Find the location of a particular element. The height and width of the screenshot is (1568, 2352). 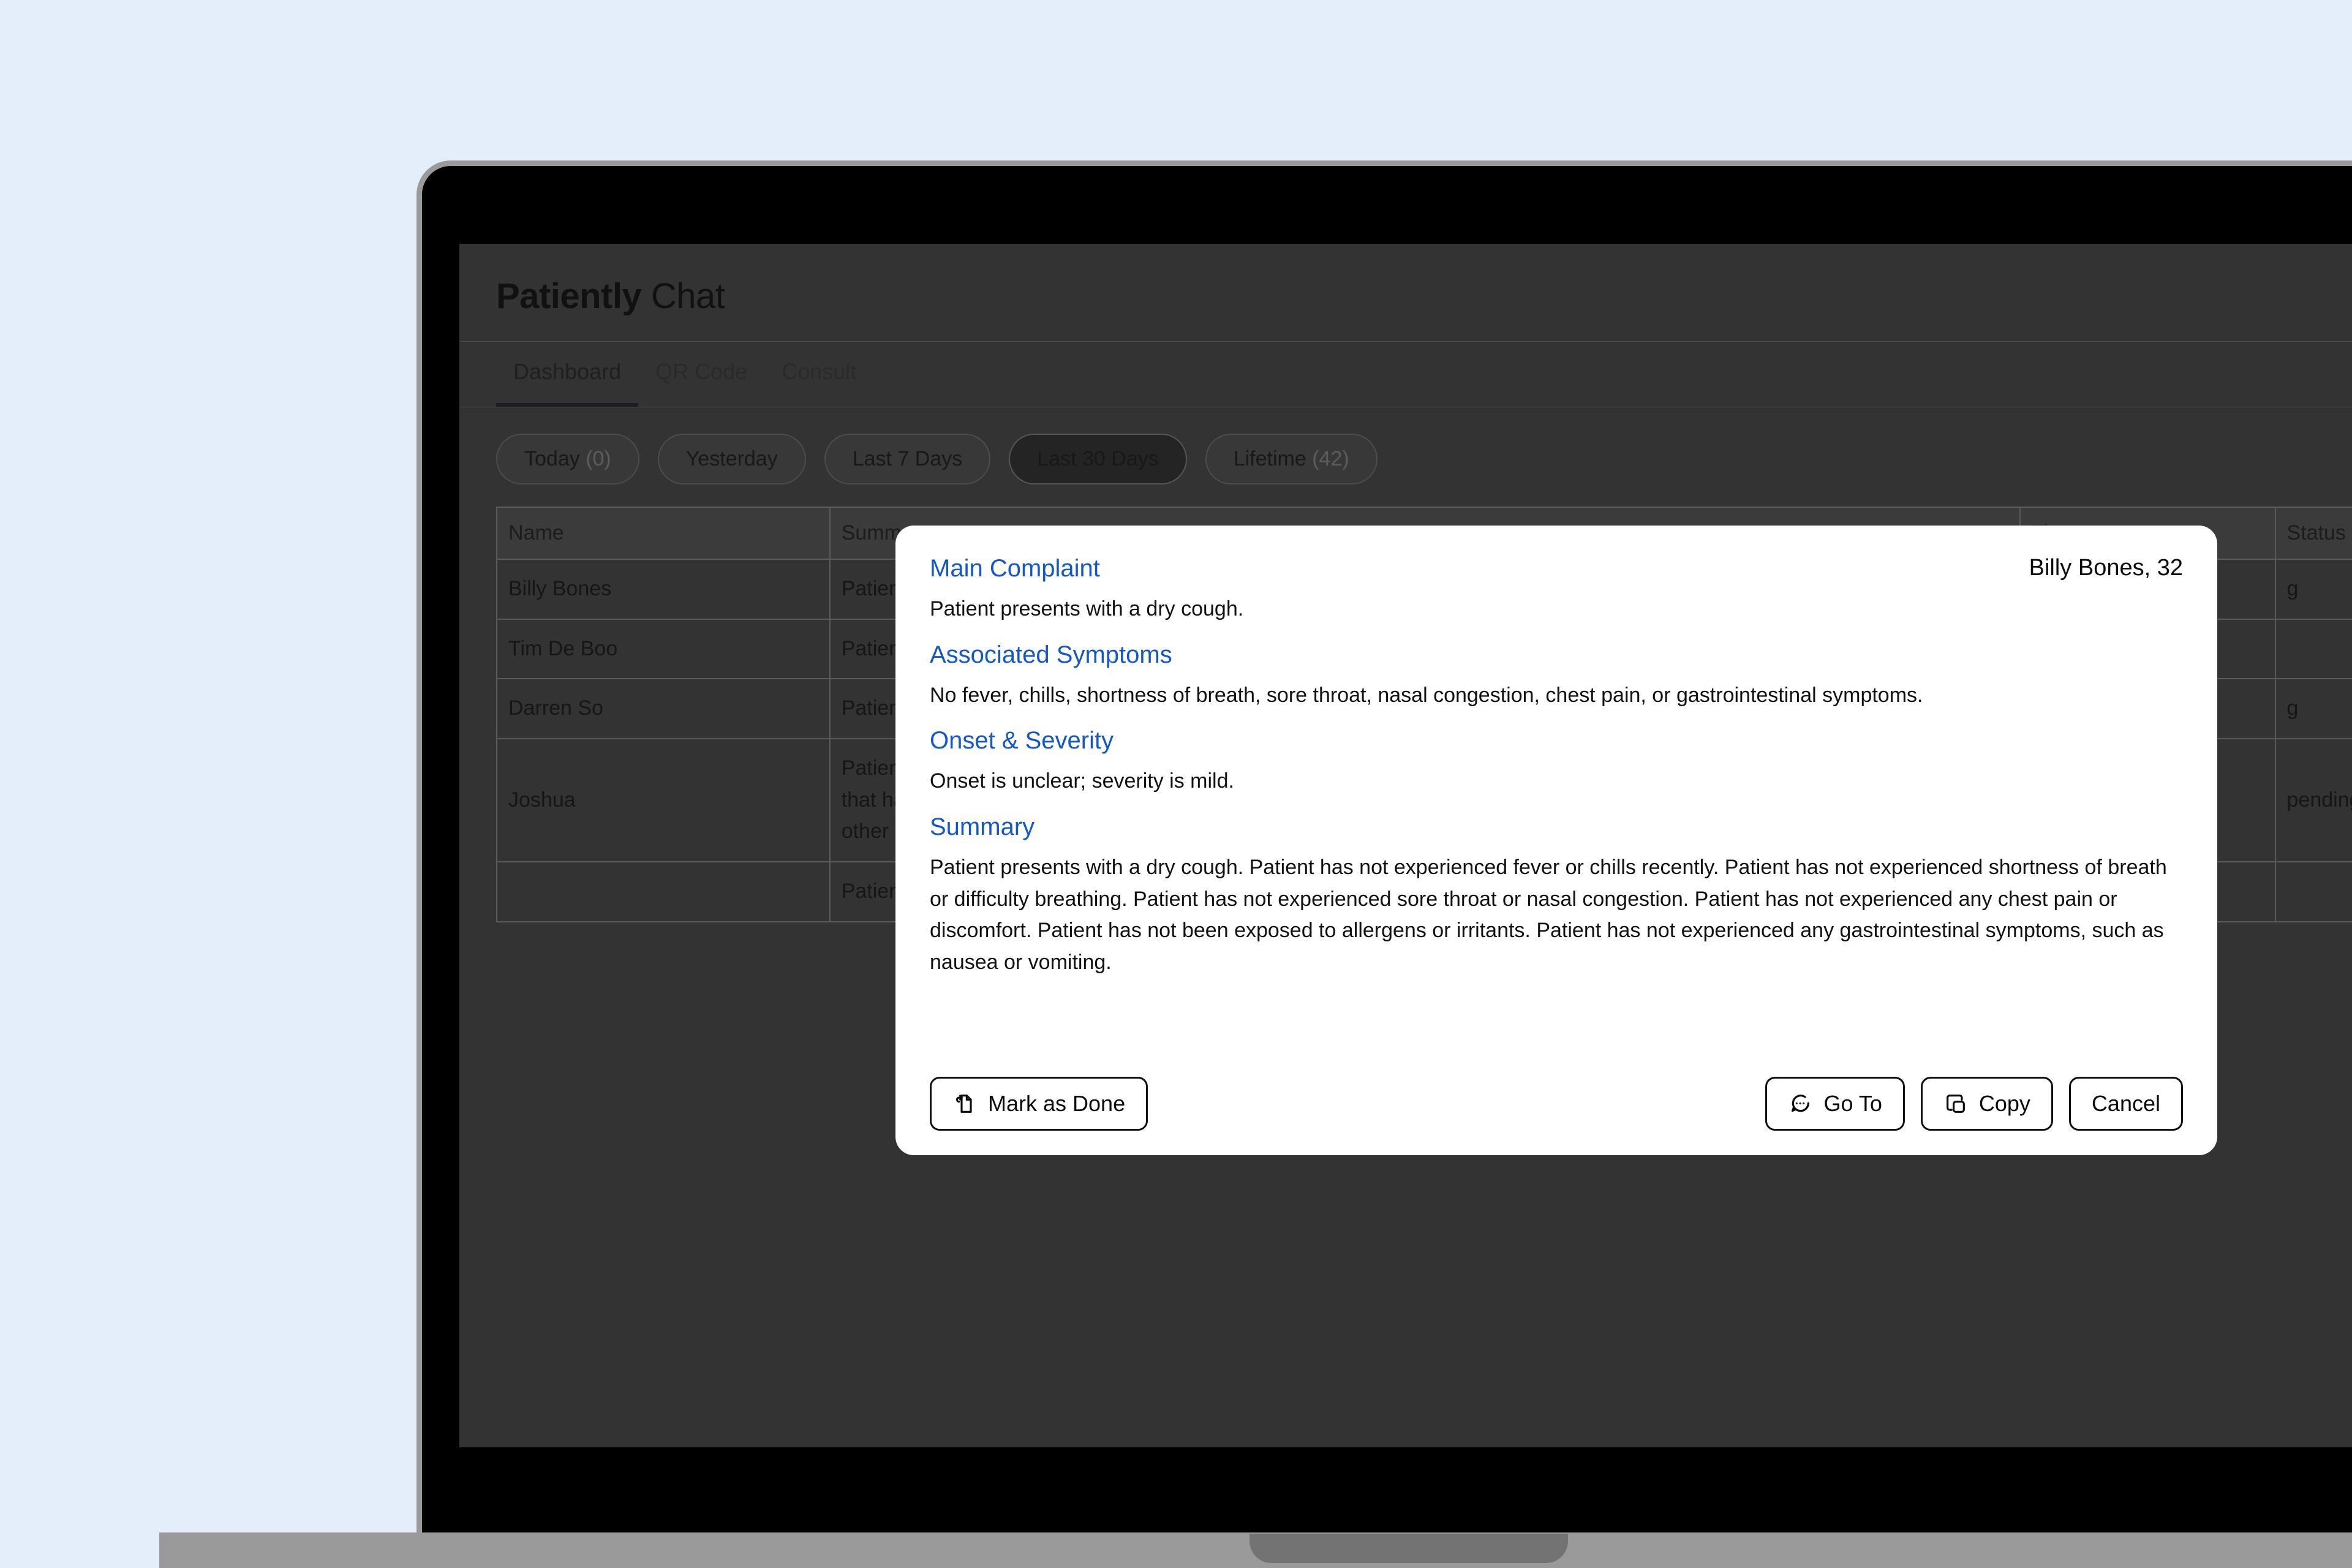

cell-status: pending is located at coordinates (2313, 801).